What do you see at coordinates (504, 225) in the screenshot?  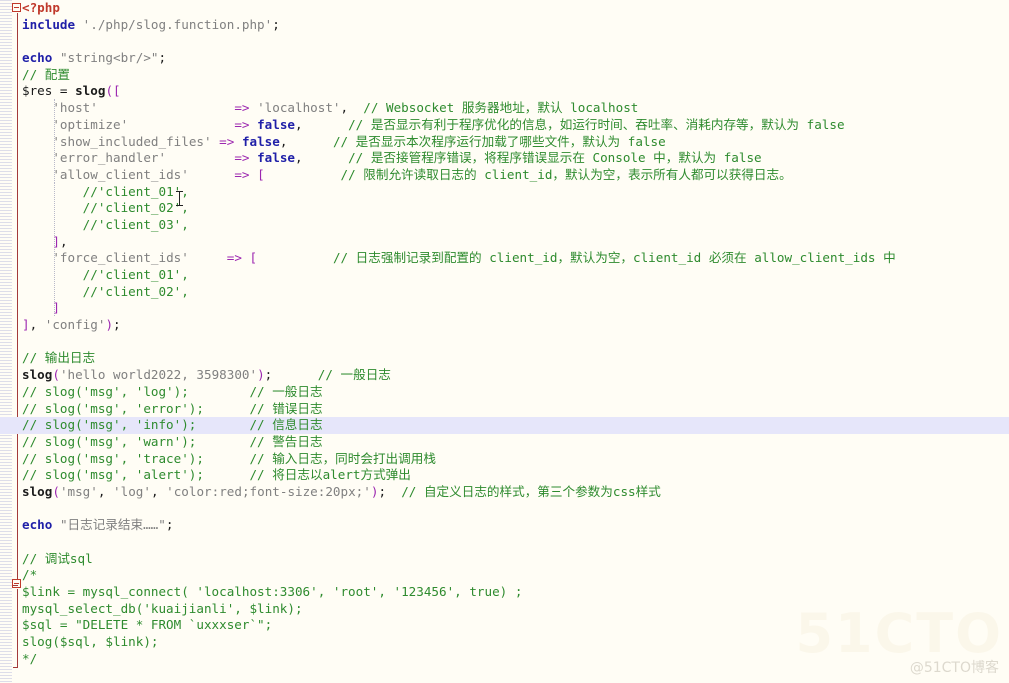 I see `code-line: //'client_03',` at bounding box center [504, 225].